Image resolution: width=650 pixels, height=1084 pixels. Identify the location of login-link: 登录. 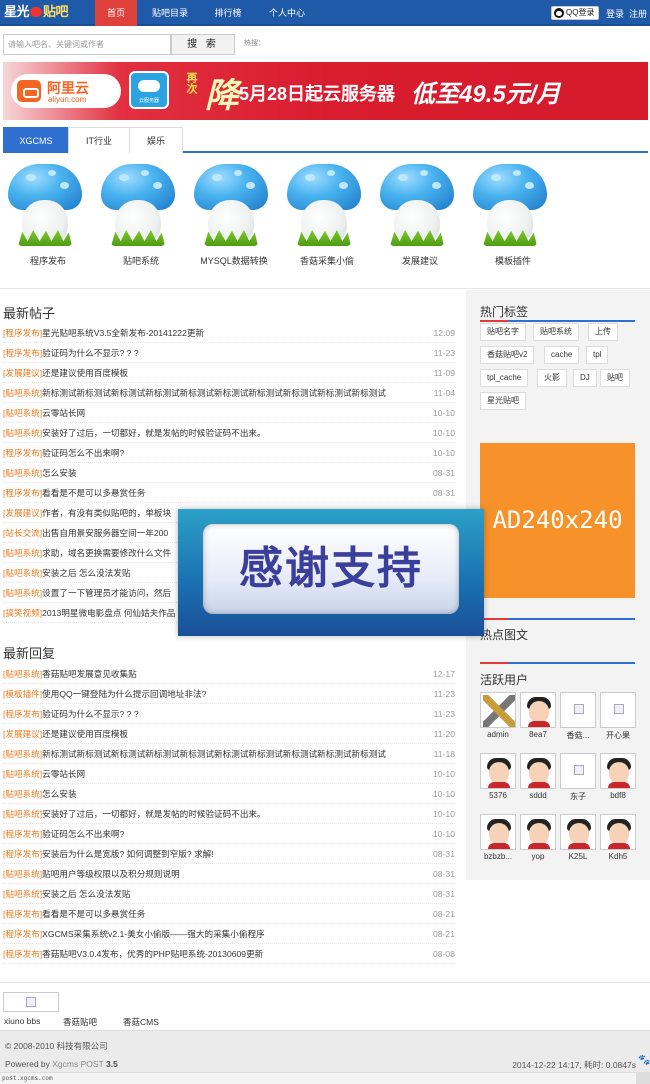
(615, 13).